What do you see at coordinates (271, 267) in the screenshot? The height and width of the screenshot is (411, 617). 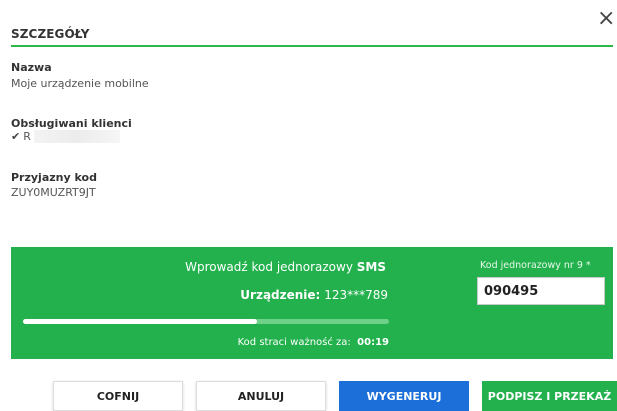 I see `sms-prompt-text: Wprowadź kod jednorazowy` at bounding box center [271, 267].